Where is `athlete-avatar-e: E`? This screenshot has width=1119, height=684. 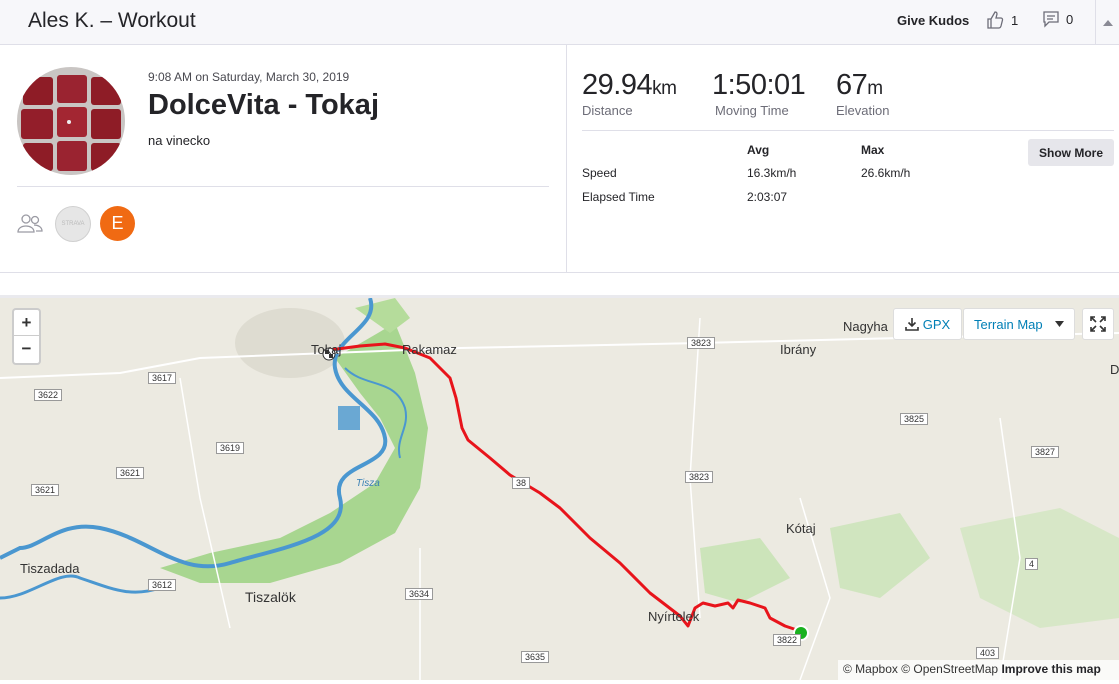
athlete-avatar-e: E is located at coordinates (117, 223).